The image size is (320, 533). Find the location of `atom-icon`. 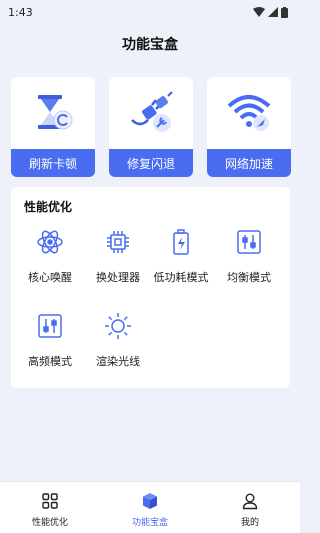

atom-icon is located at coordinates (50, 242).